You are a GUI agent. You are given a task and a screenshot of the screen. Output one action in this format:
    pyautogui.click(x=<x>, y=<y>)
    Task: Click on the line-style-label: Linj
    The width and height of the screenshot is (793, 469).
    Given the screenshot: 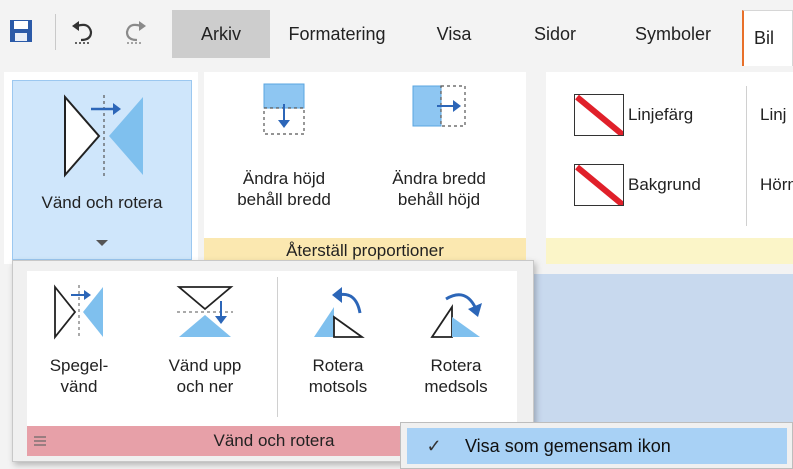 What is the action you would take?
    pyautogui.click(x=773, y=114)
    